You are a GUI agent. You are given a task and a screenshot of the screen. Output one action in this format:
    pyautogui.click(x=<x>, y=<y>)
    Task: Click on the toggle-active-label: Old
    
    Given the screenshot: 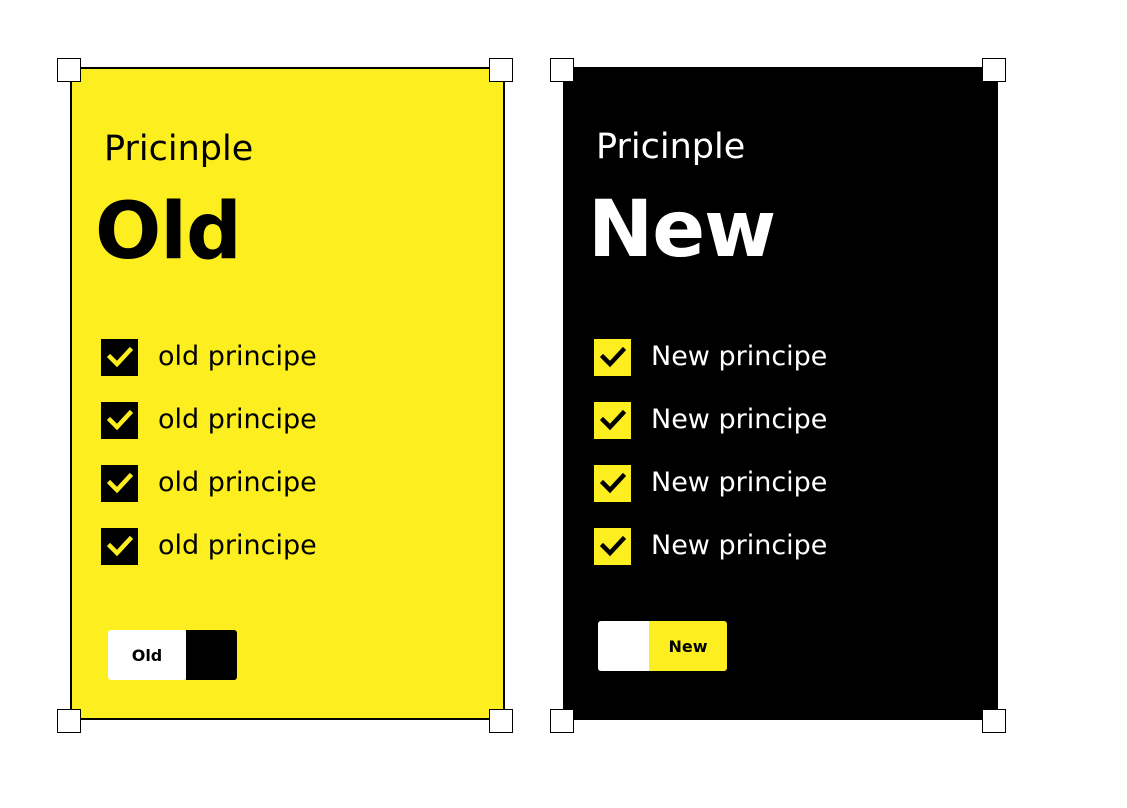 What is the action you would take?
    pyautogui.click(x=147, y=655)
    